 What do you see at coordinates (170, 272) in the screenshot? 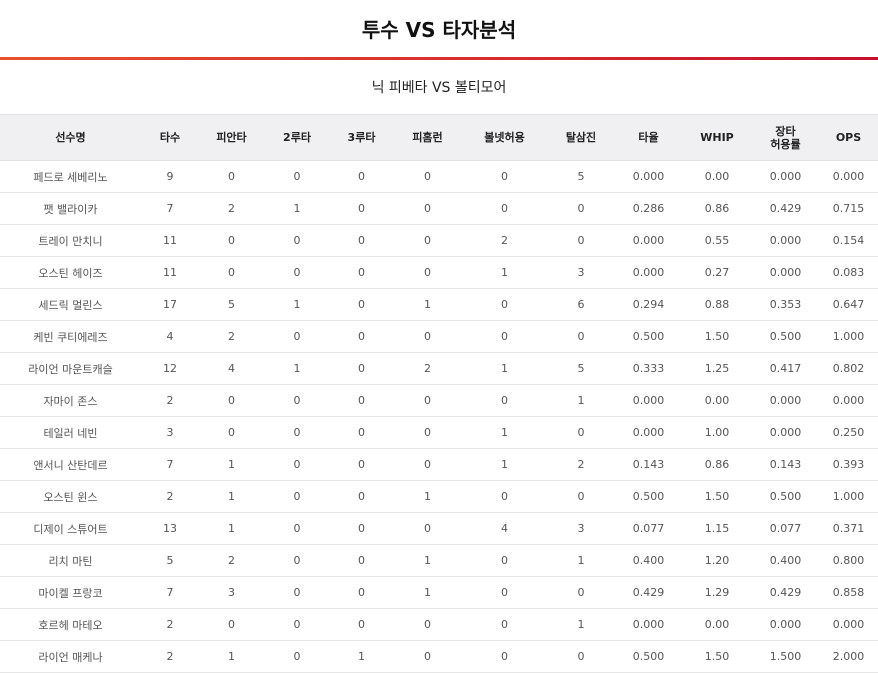
I see `stat-cell: 11` at bounding box center [170, 272].